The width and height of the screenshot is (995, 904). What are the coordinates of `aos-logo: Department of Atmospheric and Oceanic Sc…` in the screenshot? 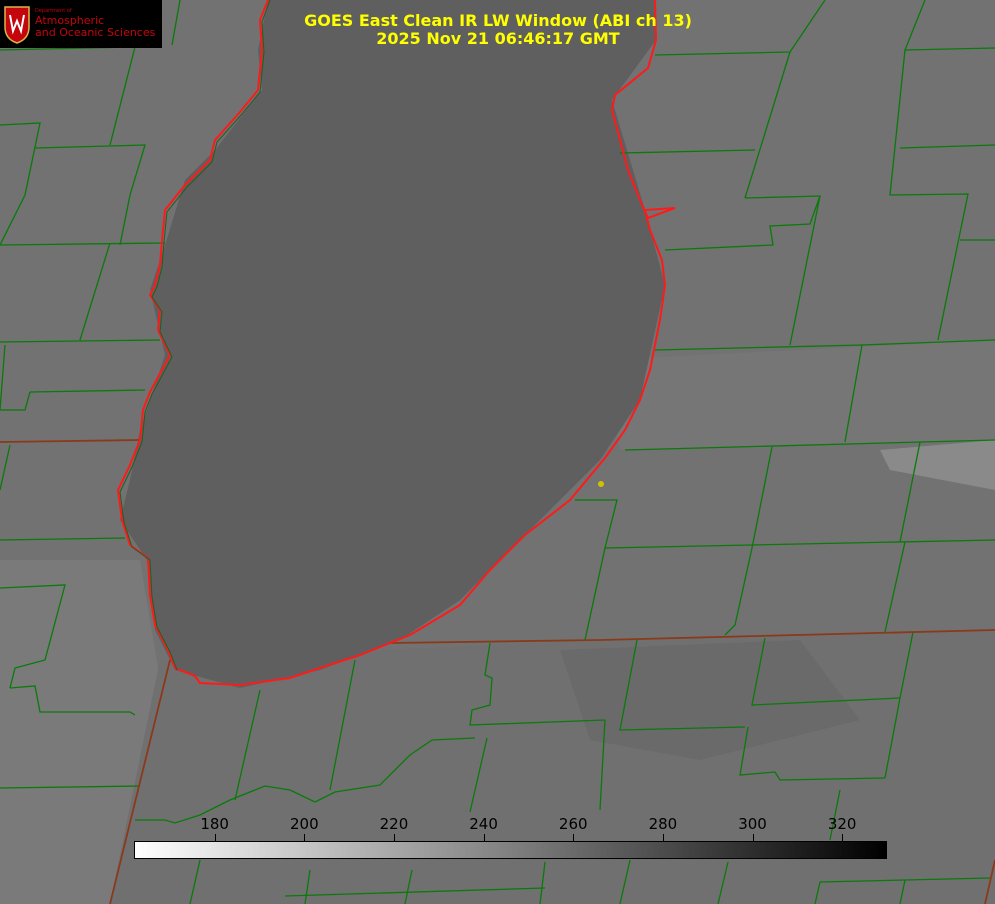 It's located at (81, 24).